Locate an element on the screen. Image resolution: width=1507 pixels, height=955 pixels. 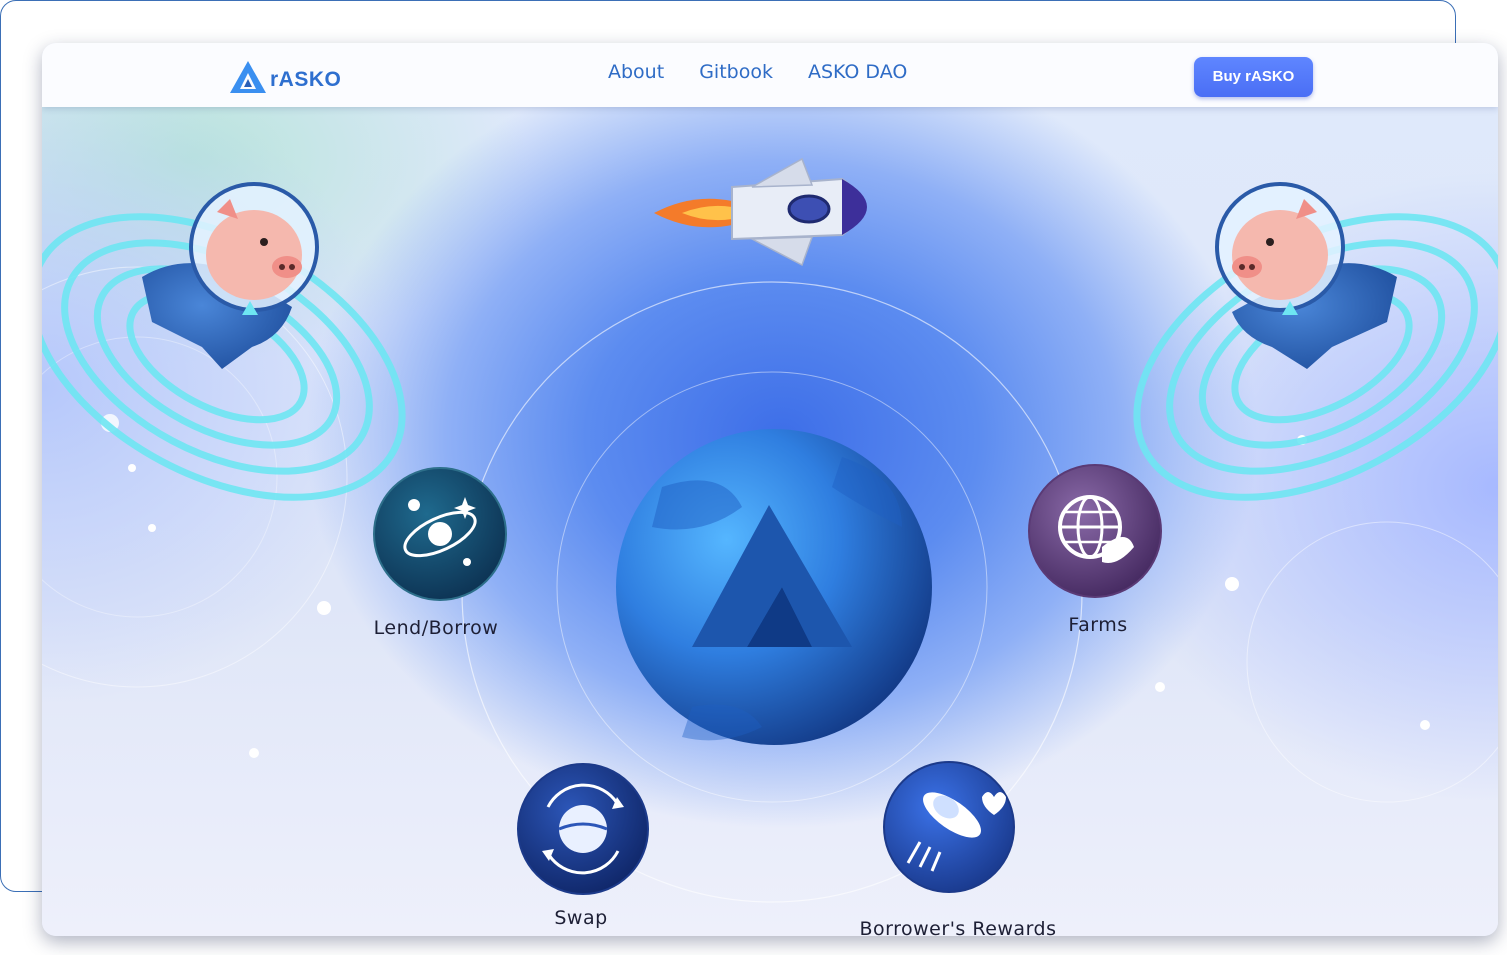
nav-links: About Gitbook ASKO DAO is located at coordinates (775, 72).